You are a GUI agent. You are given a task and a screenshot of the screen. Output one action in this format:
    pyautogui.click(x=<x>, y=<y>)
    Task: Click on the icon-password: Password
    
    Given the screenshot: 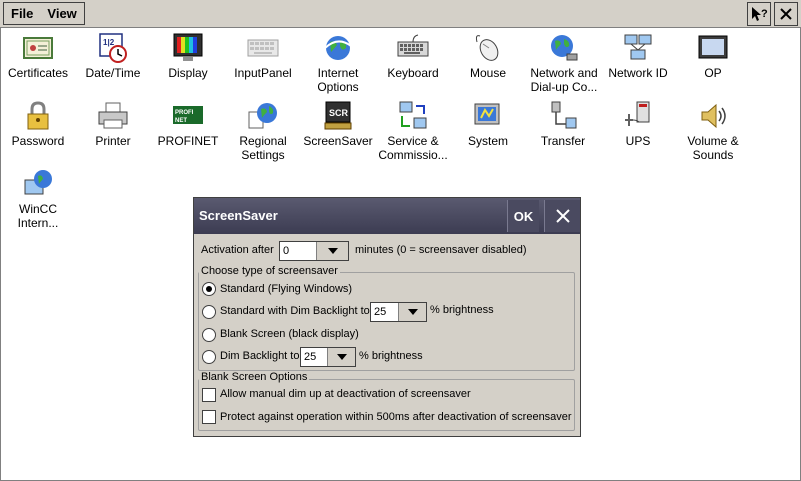 What is the action you would take?
    pyautogui.click(x=38, y=124)
    